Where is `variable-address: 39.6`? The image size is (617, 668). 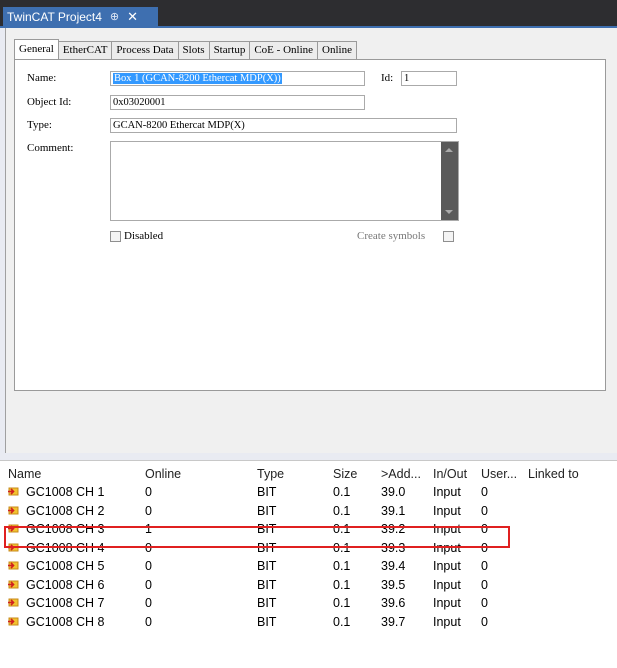 variable-address: 39.6 is located at coordinates (393, 603).